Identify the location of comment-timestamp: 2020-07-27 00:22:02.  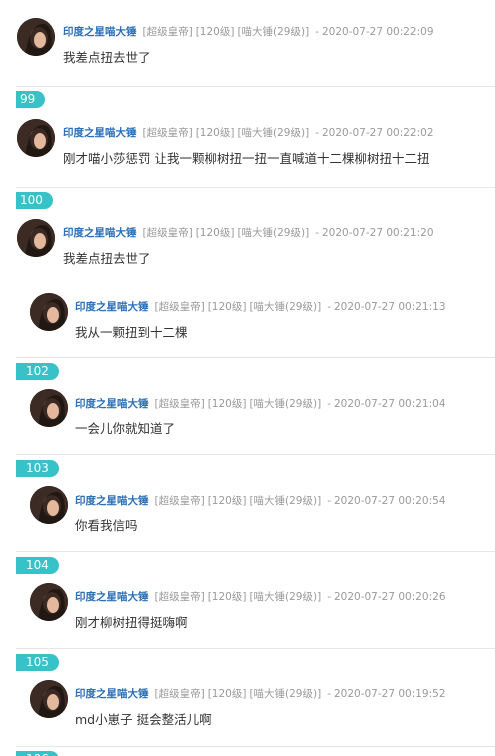
(377, 133).